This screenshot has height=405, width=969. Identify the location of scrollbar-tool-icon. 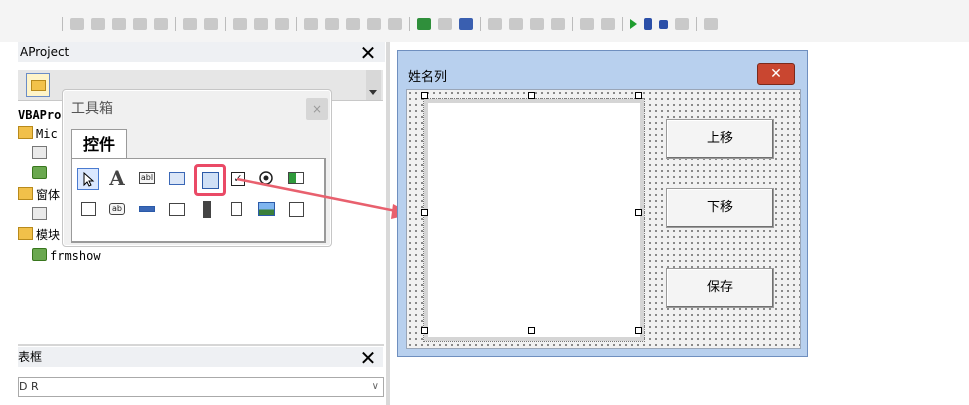
(207, 209).